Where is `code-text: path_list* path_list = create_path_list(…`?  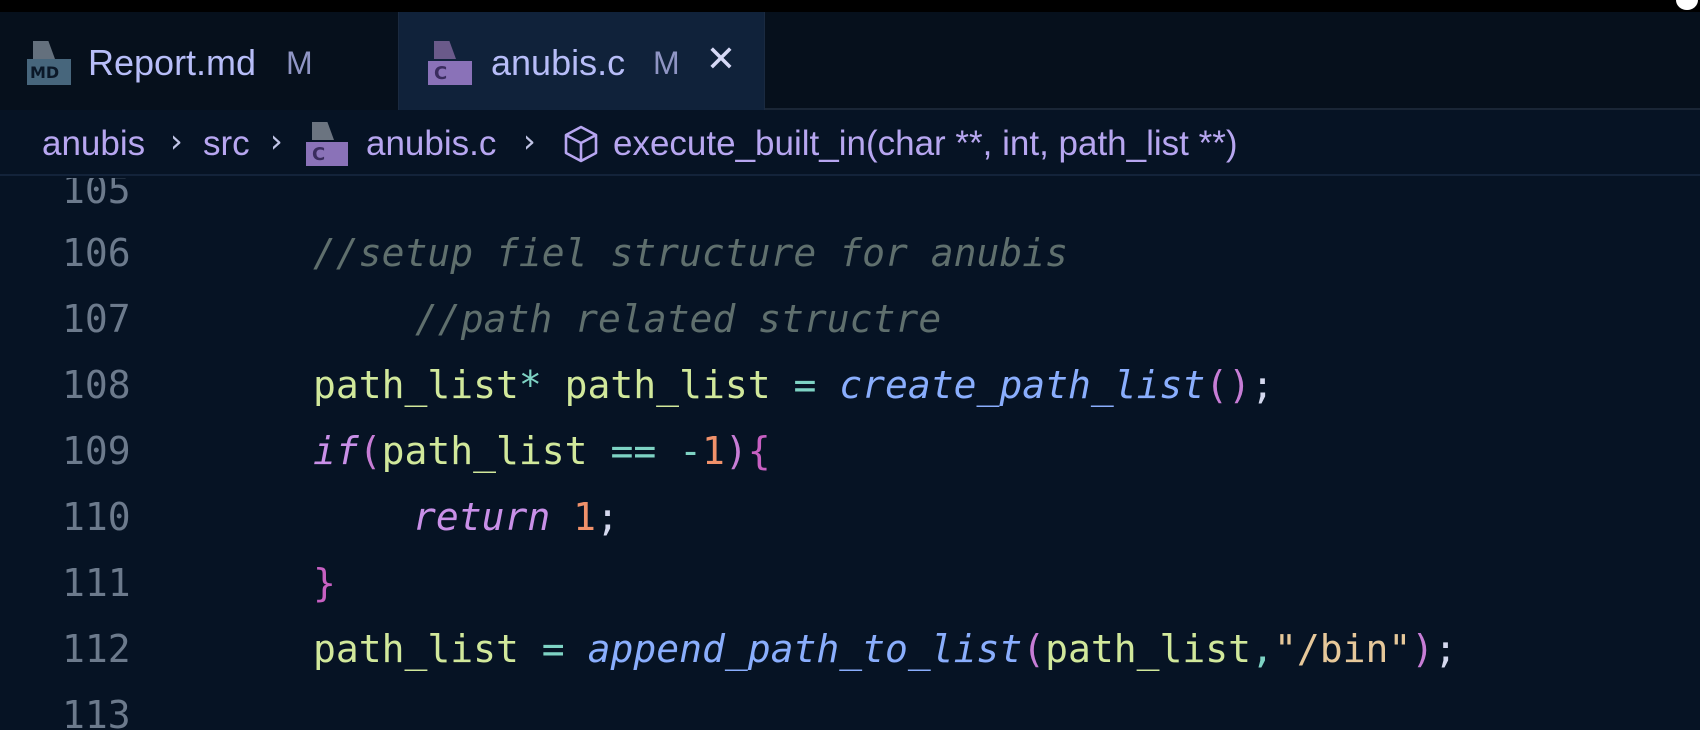 code-text: path_list* path_list = create_path_list(… is located at coordinates (793, 385).